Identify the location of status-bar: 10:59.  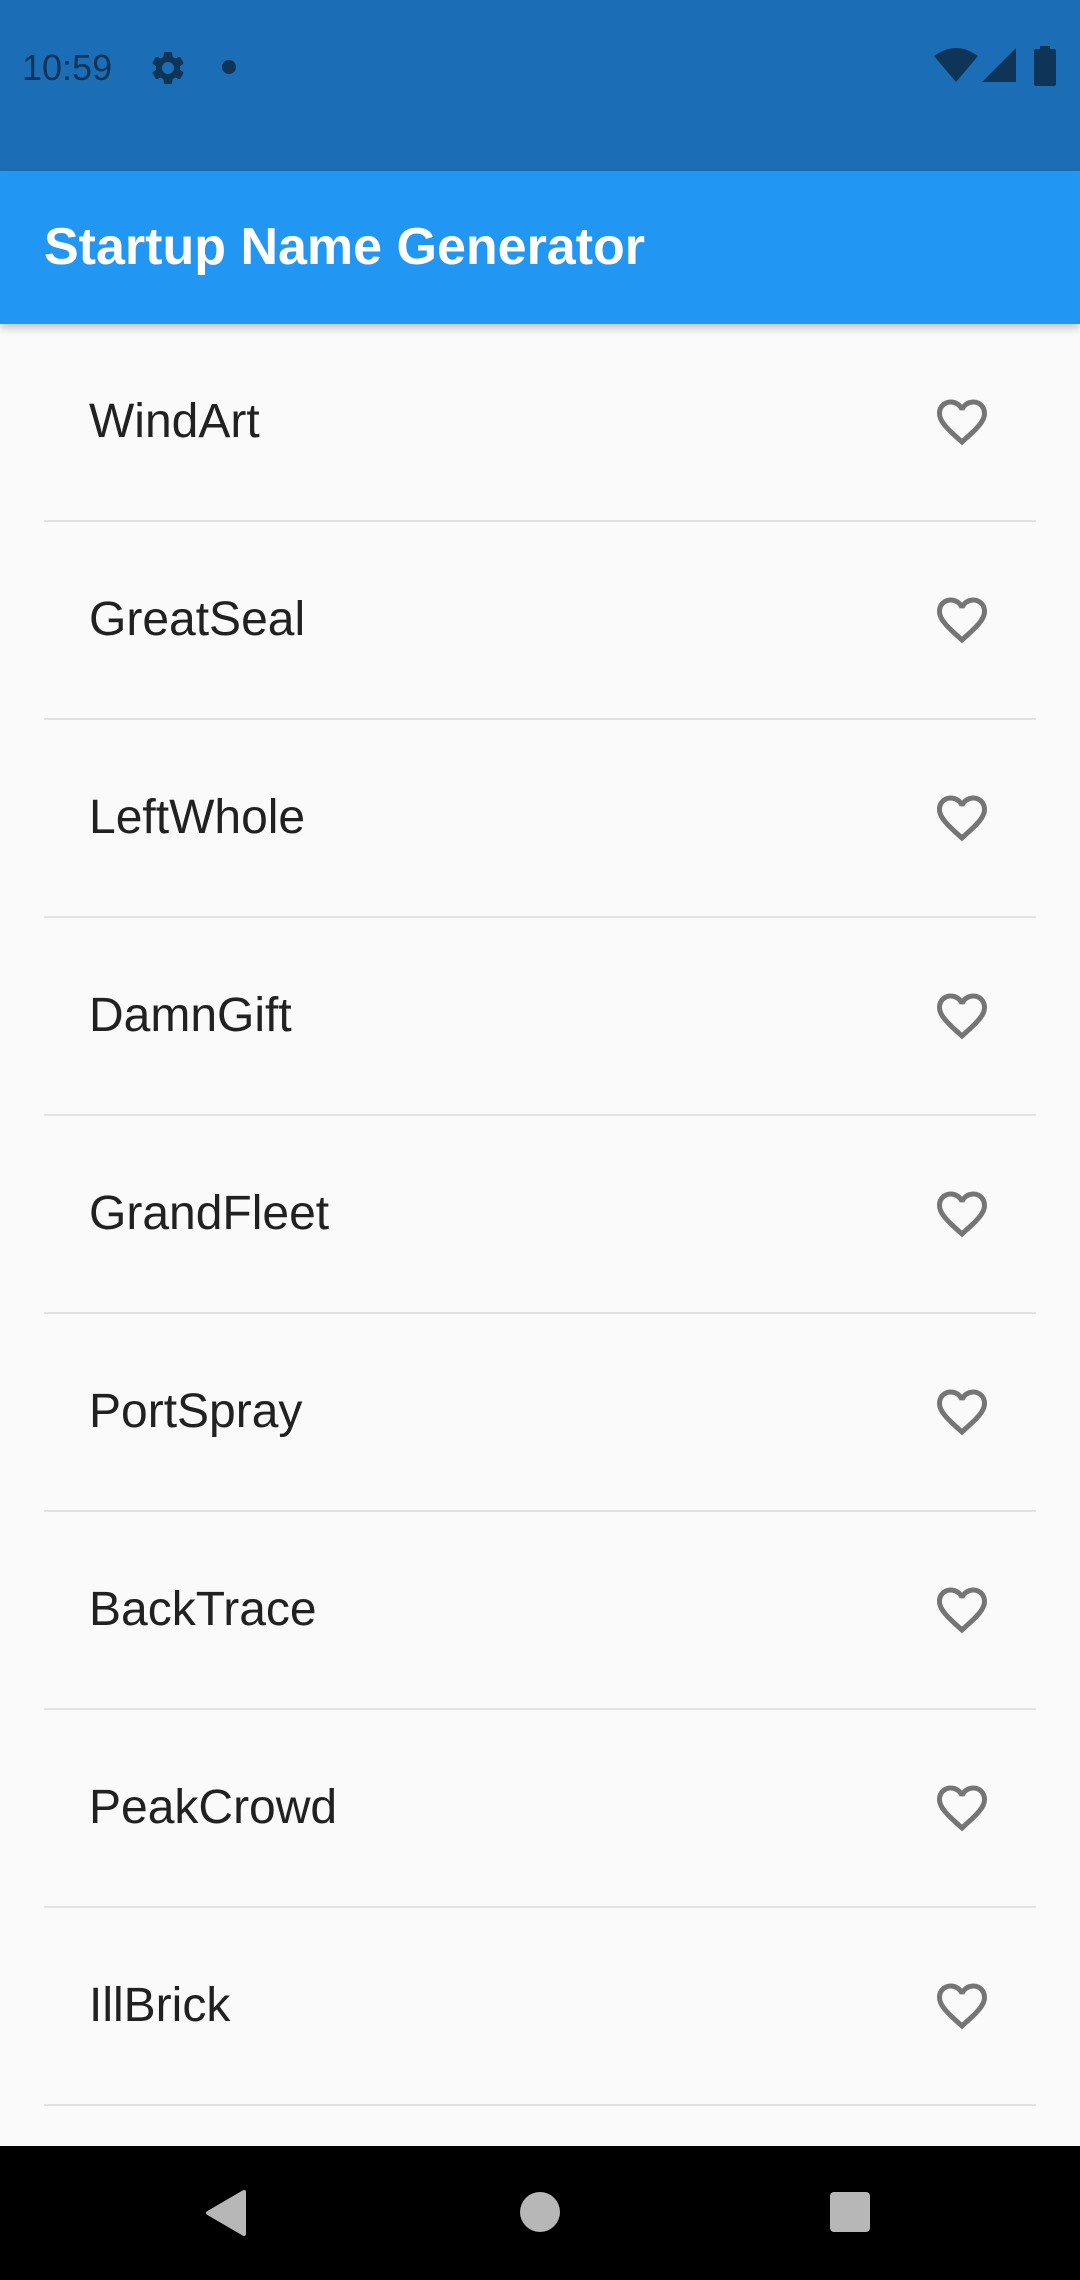
(540, 85).